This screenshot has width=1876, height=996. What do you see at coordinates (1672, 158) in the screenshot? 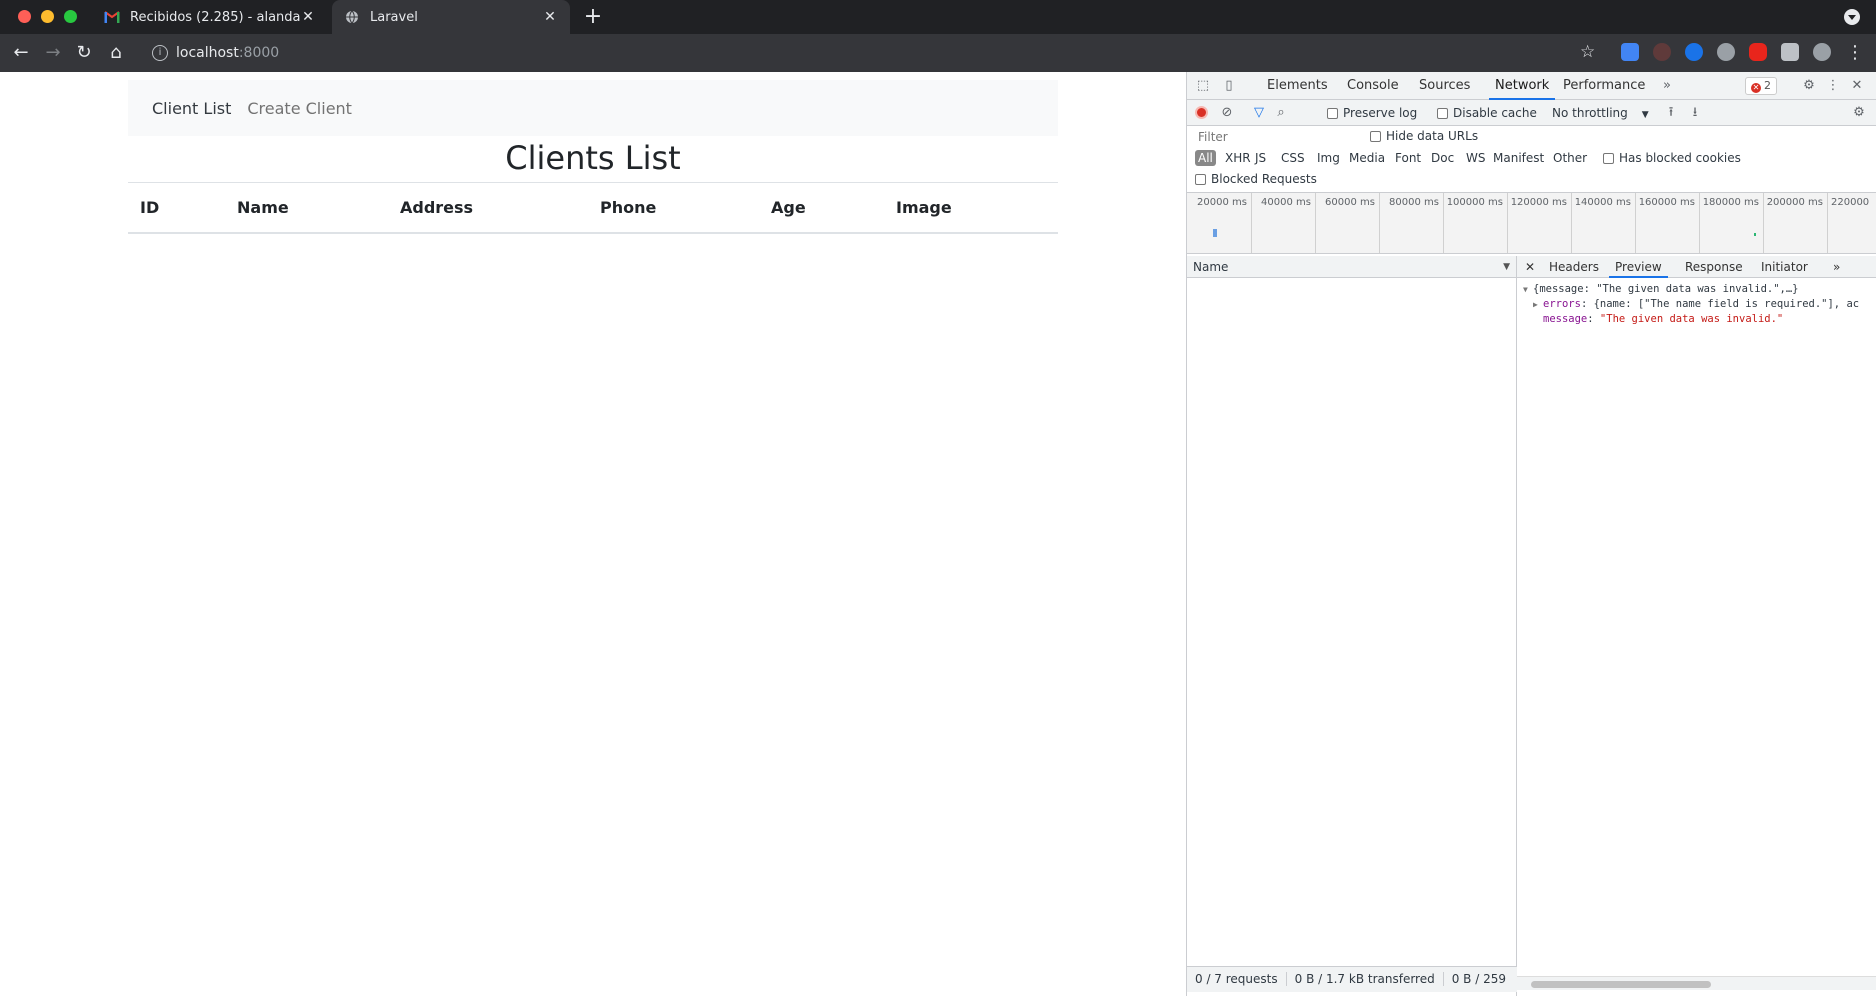
I see `has-blocked-cookies-checkbox: Has blocked cookies` at bounding box center [1672, 158].